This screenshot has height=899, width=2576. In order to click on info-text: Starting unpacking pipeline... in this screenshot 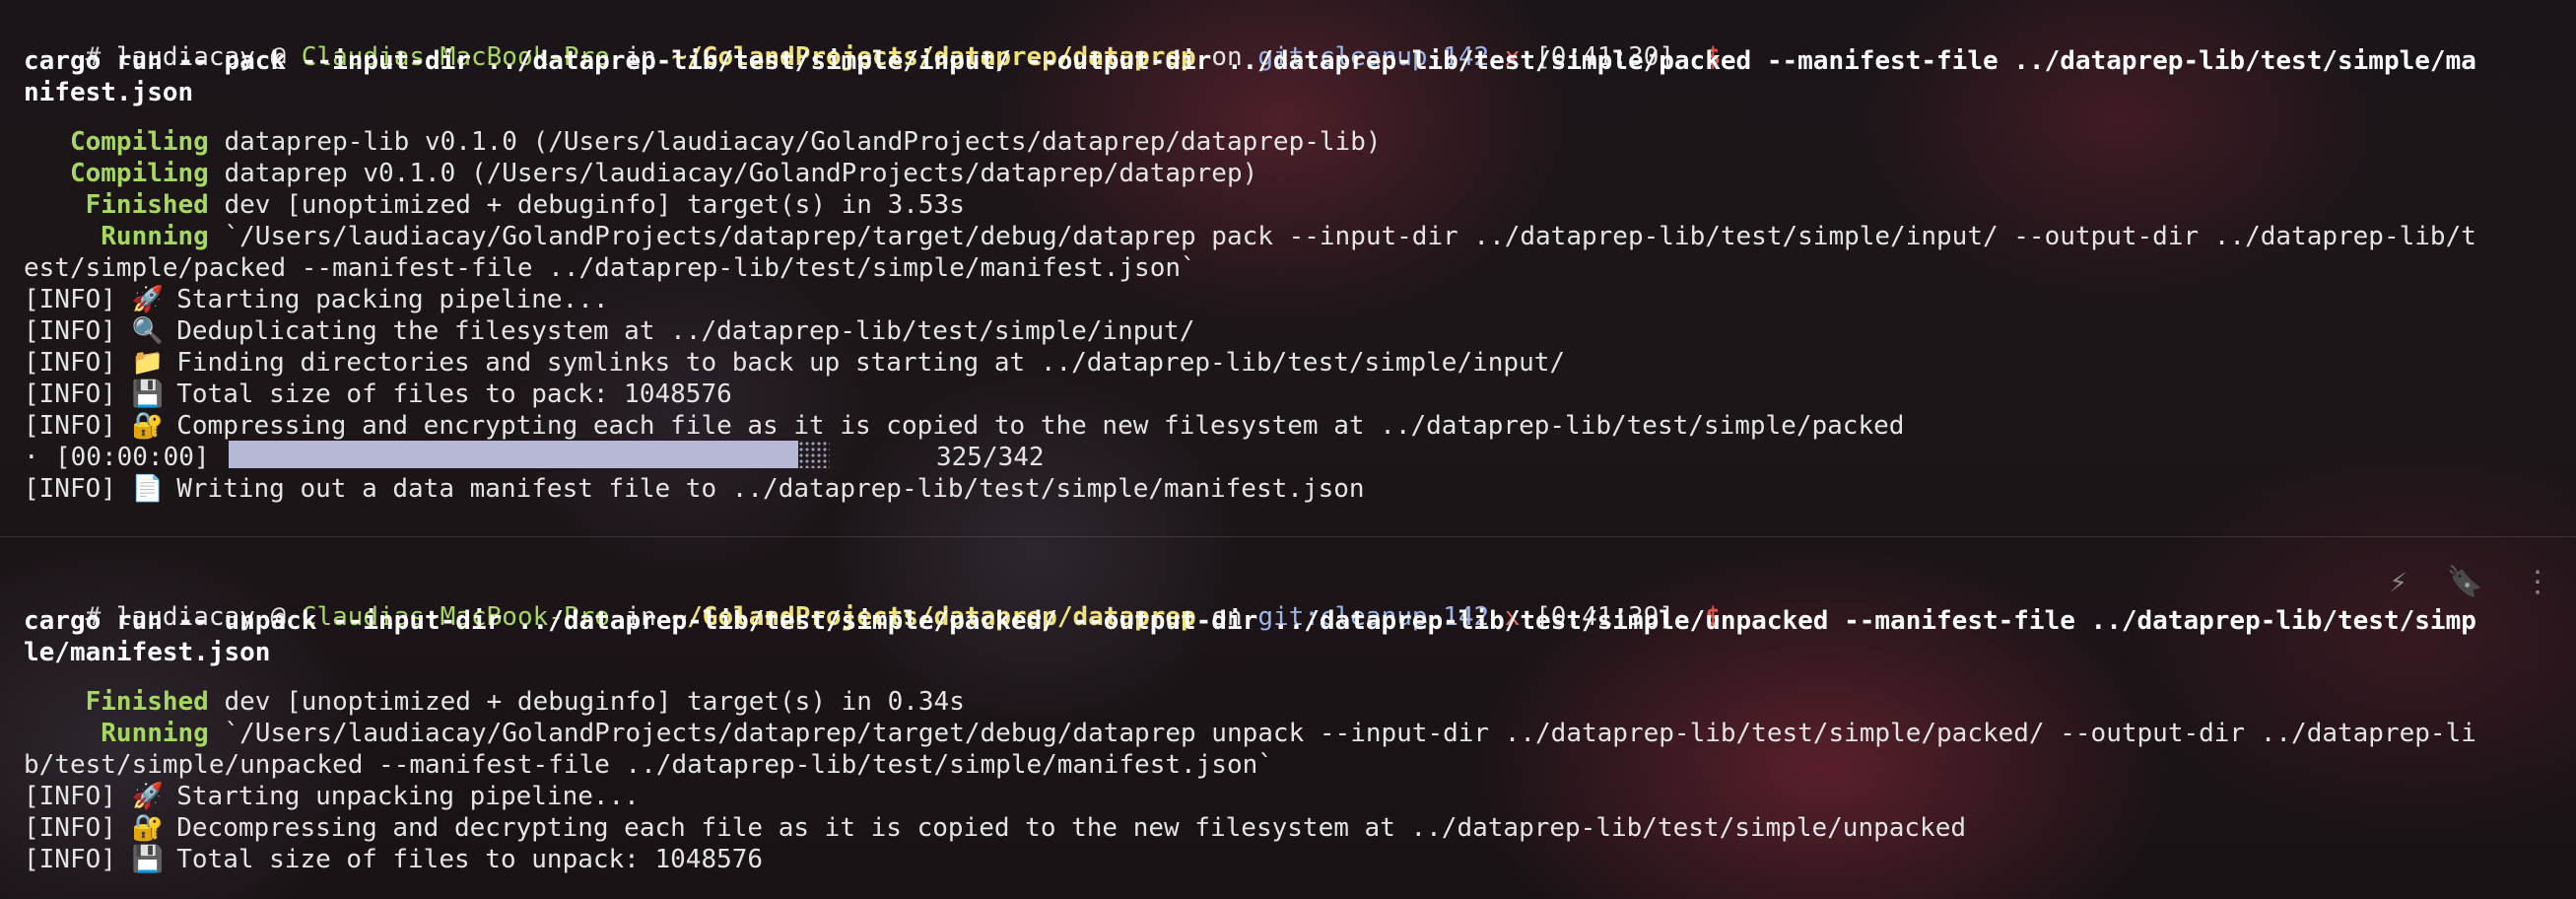, I will do `click(400, 797)`.